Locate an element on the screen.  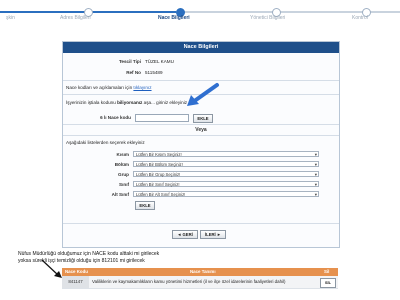
bolum-label: Bölüm is located at coordinates (121, 164).